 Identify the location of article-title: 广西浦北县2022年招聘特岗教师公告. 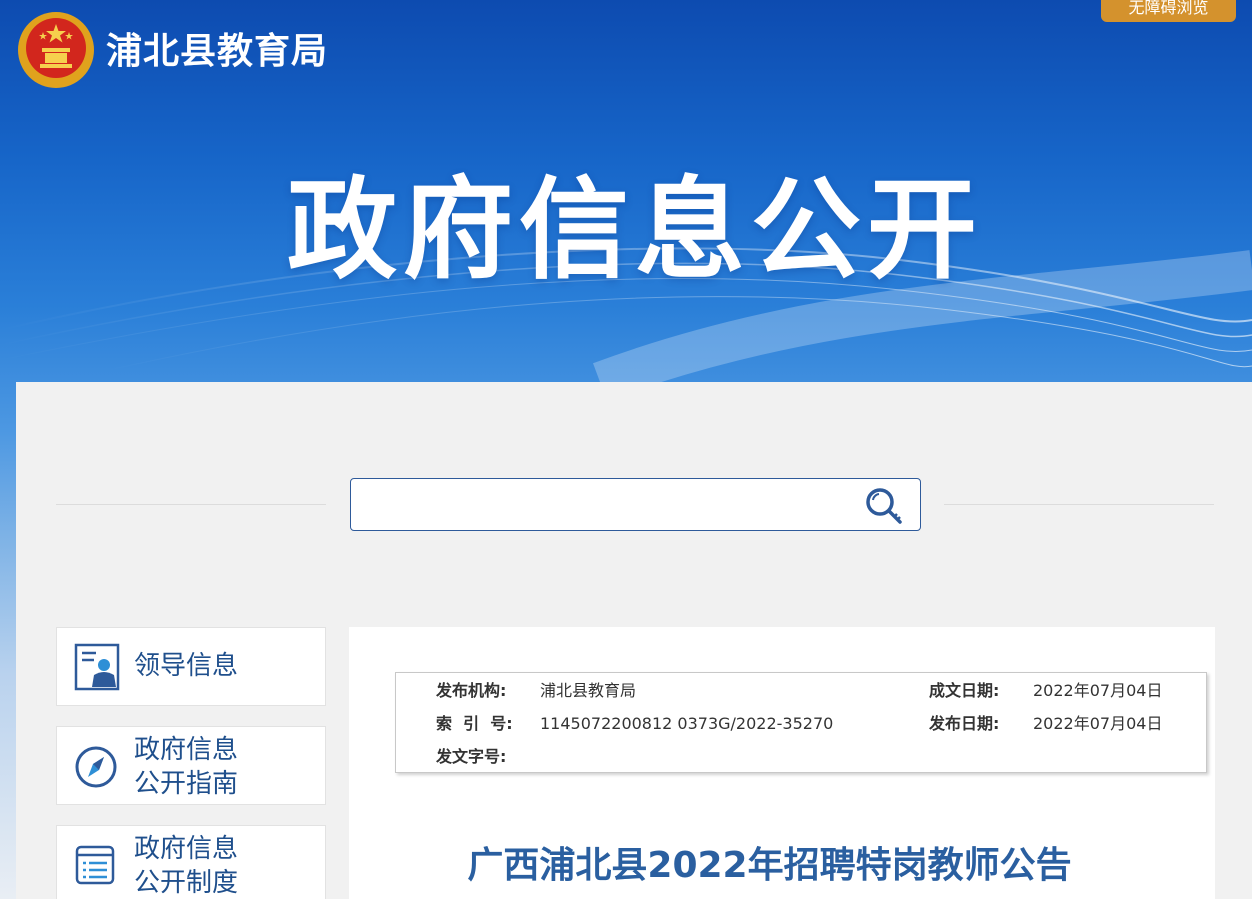
(769, 865).